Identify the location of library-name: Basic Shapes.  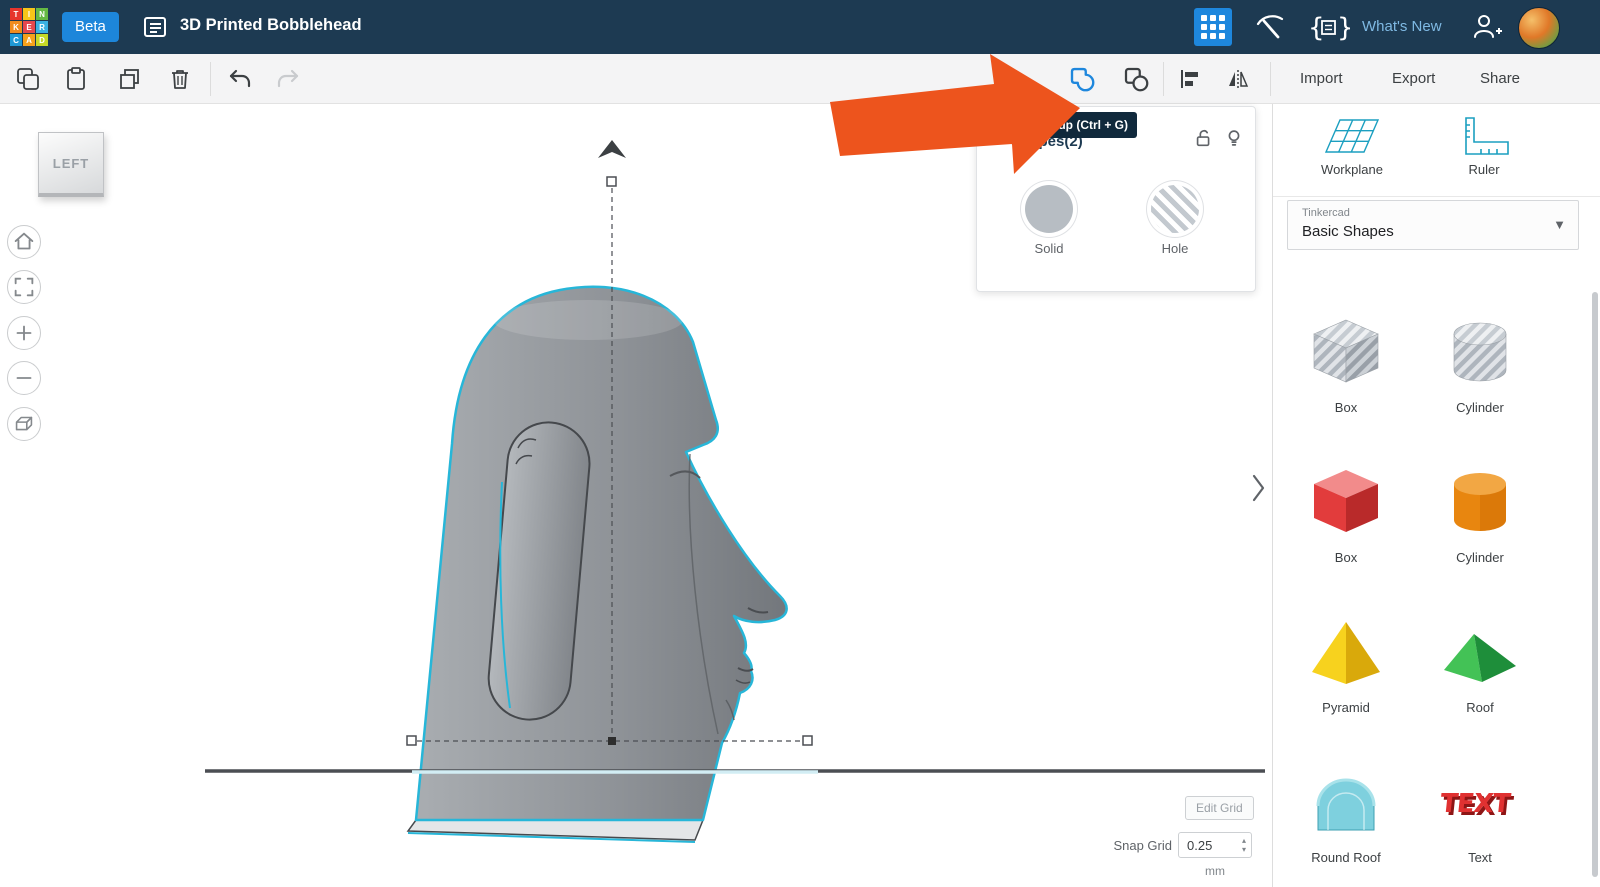
(1348, 231).